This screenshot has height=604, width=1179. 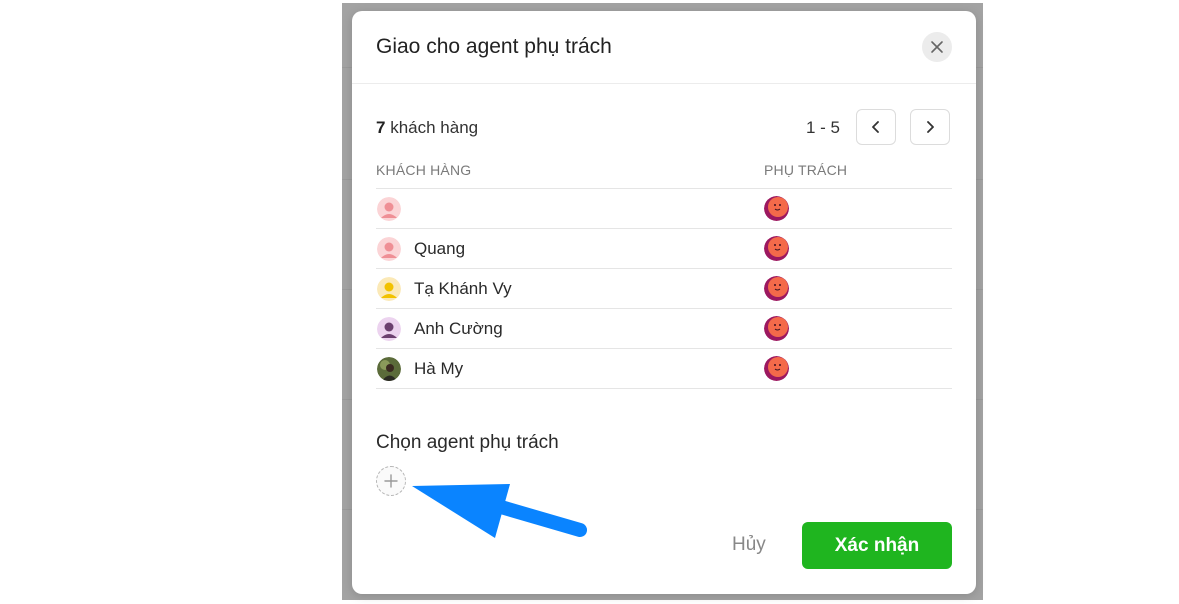 I want to click on table-header: KHÁCH HÀNG PHỤ TRÁCH, so click(x=664, y=173).